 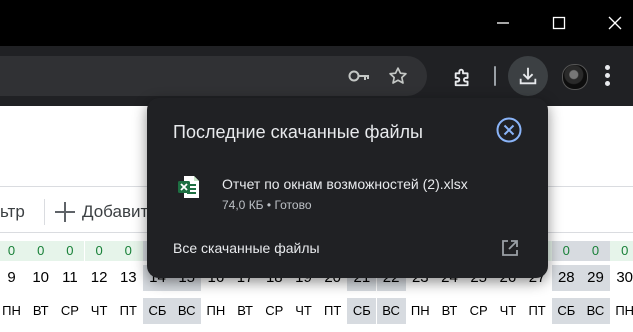 I want to click on maximize-icon, so click(x=559, y=23).